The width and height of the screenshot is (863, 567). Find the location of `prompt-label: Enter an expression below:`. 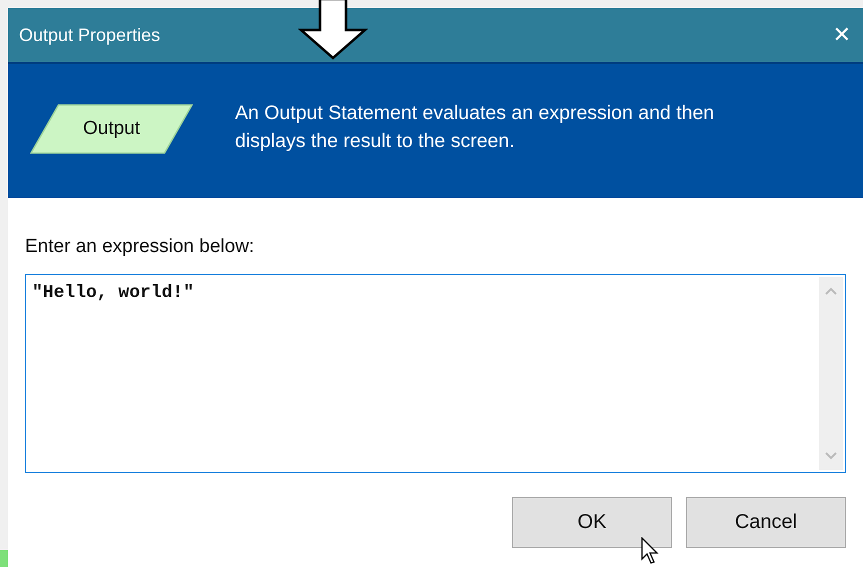

prompt-label: Enter an expression below: is located at coordinates (140, 247).